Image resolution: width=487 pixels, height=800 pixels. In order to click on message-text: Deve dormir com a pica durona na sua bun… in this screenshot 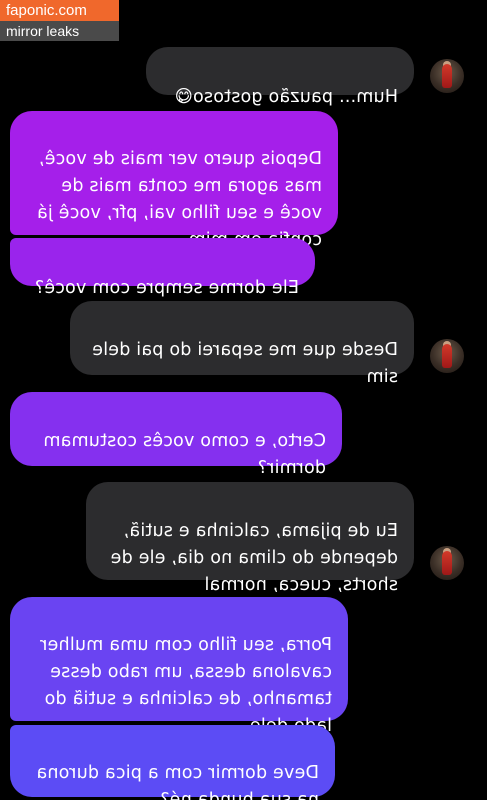, I will do `click(177, 781)`.